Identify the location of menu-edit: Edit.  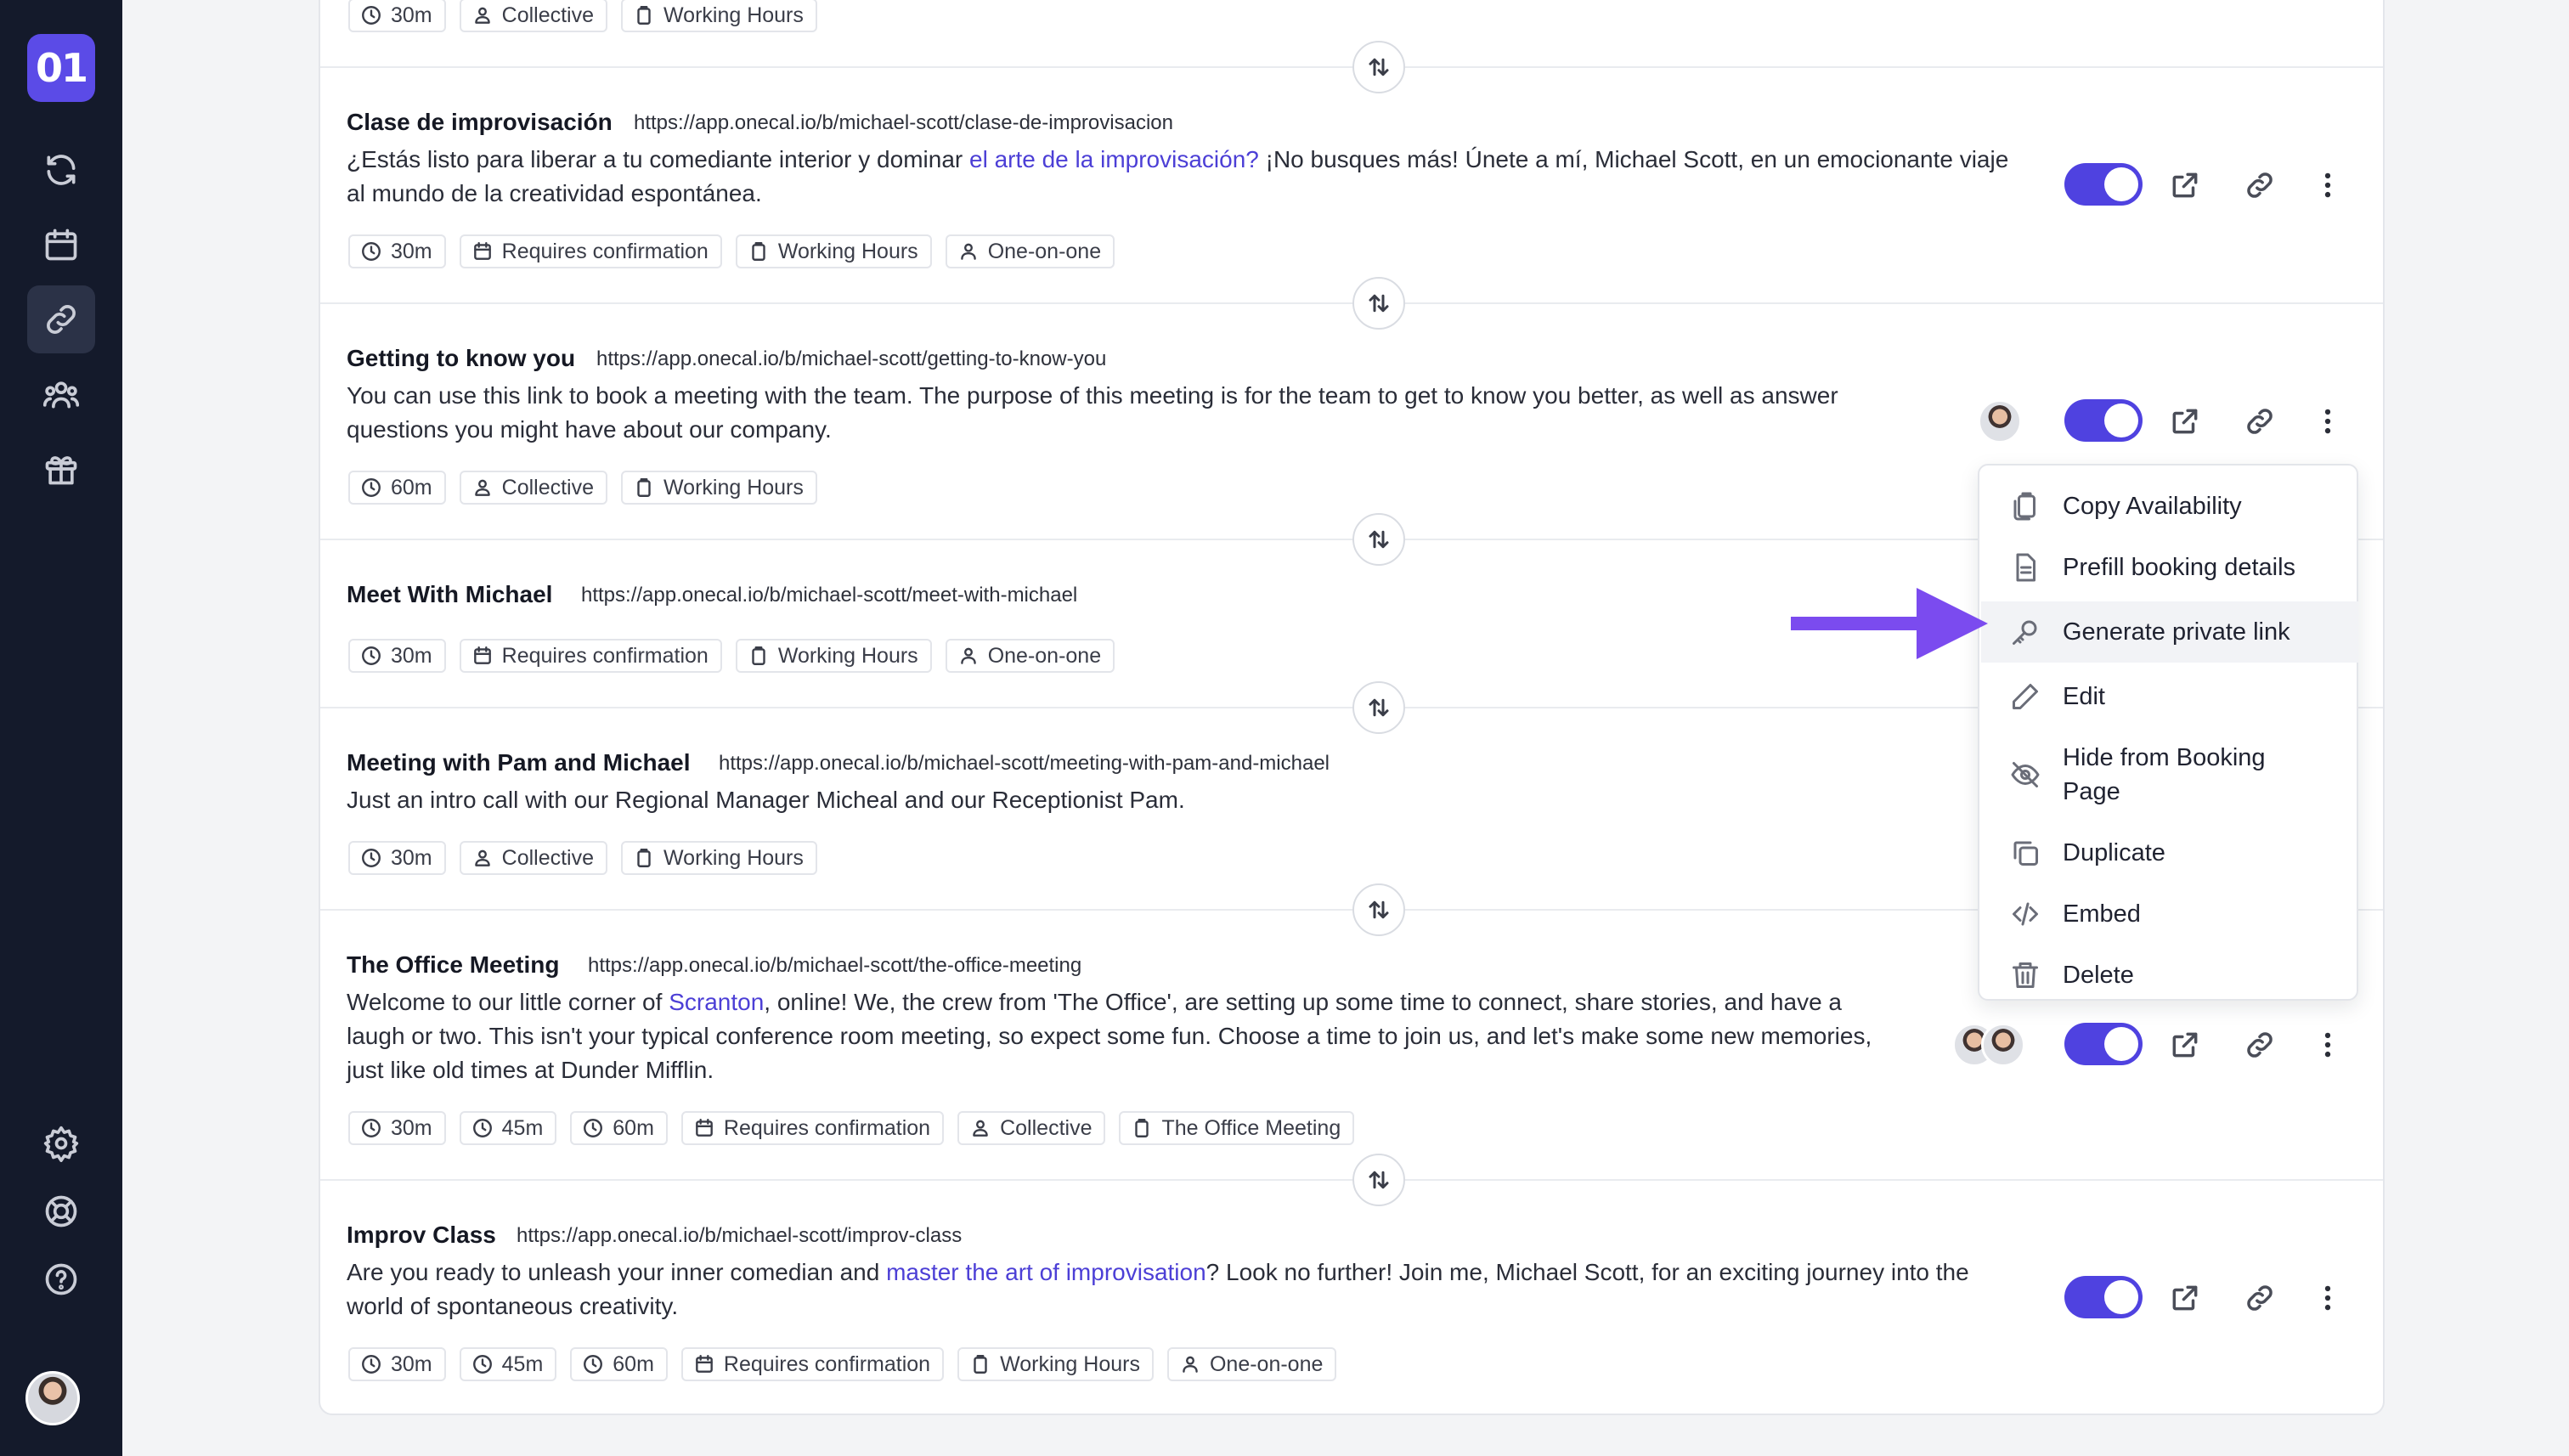
(2170, 697).